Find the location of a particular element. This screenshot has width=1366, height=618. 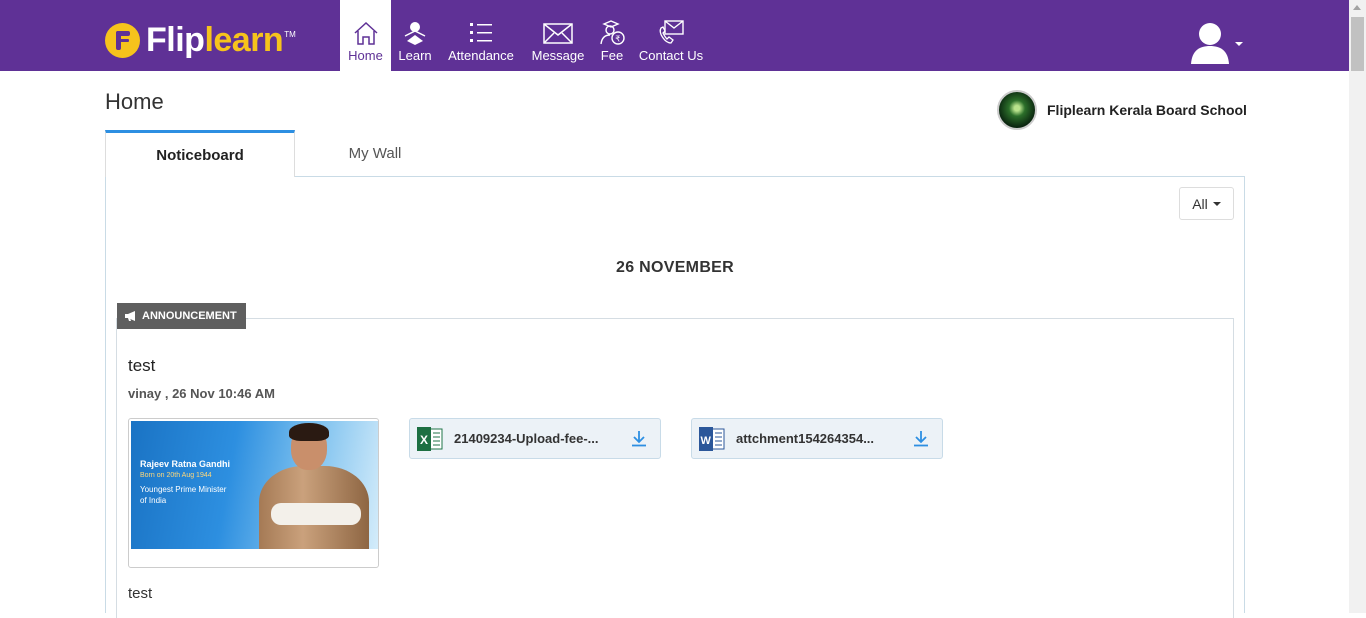

nav-learn: Learn is located at coordinates (415, 35).